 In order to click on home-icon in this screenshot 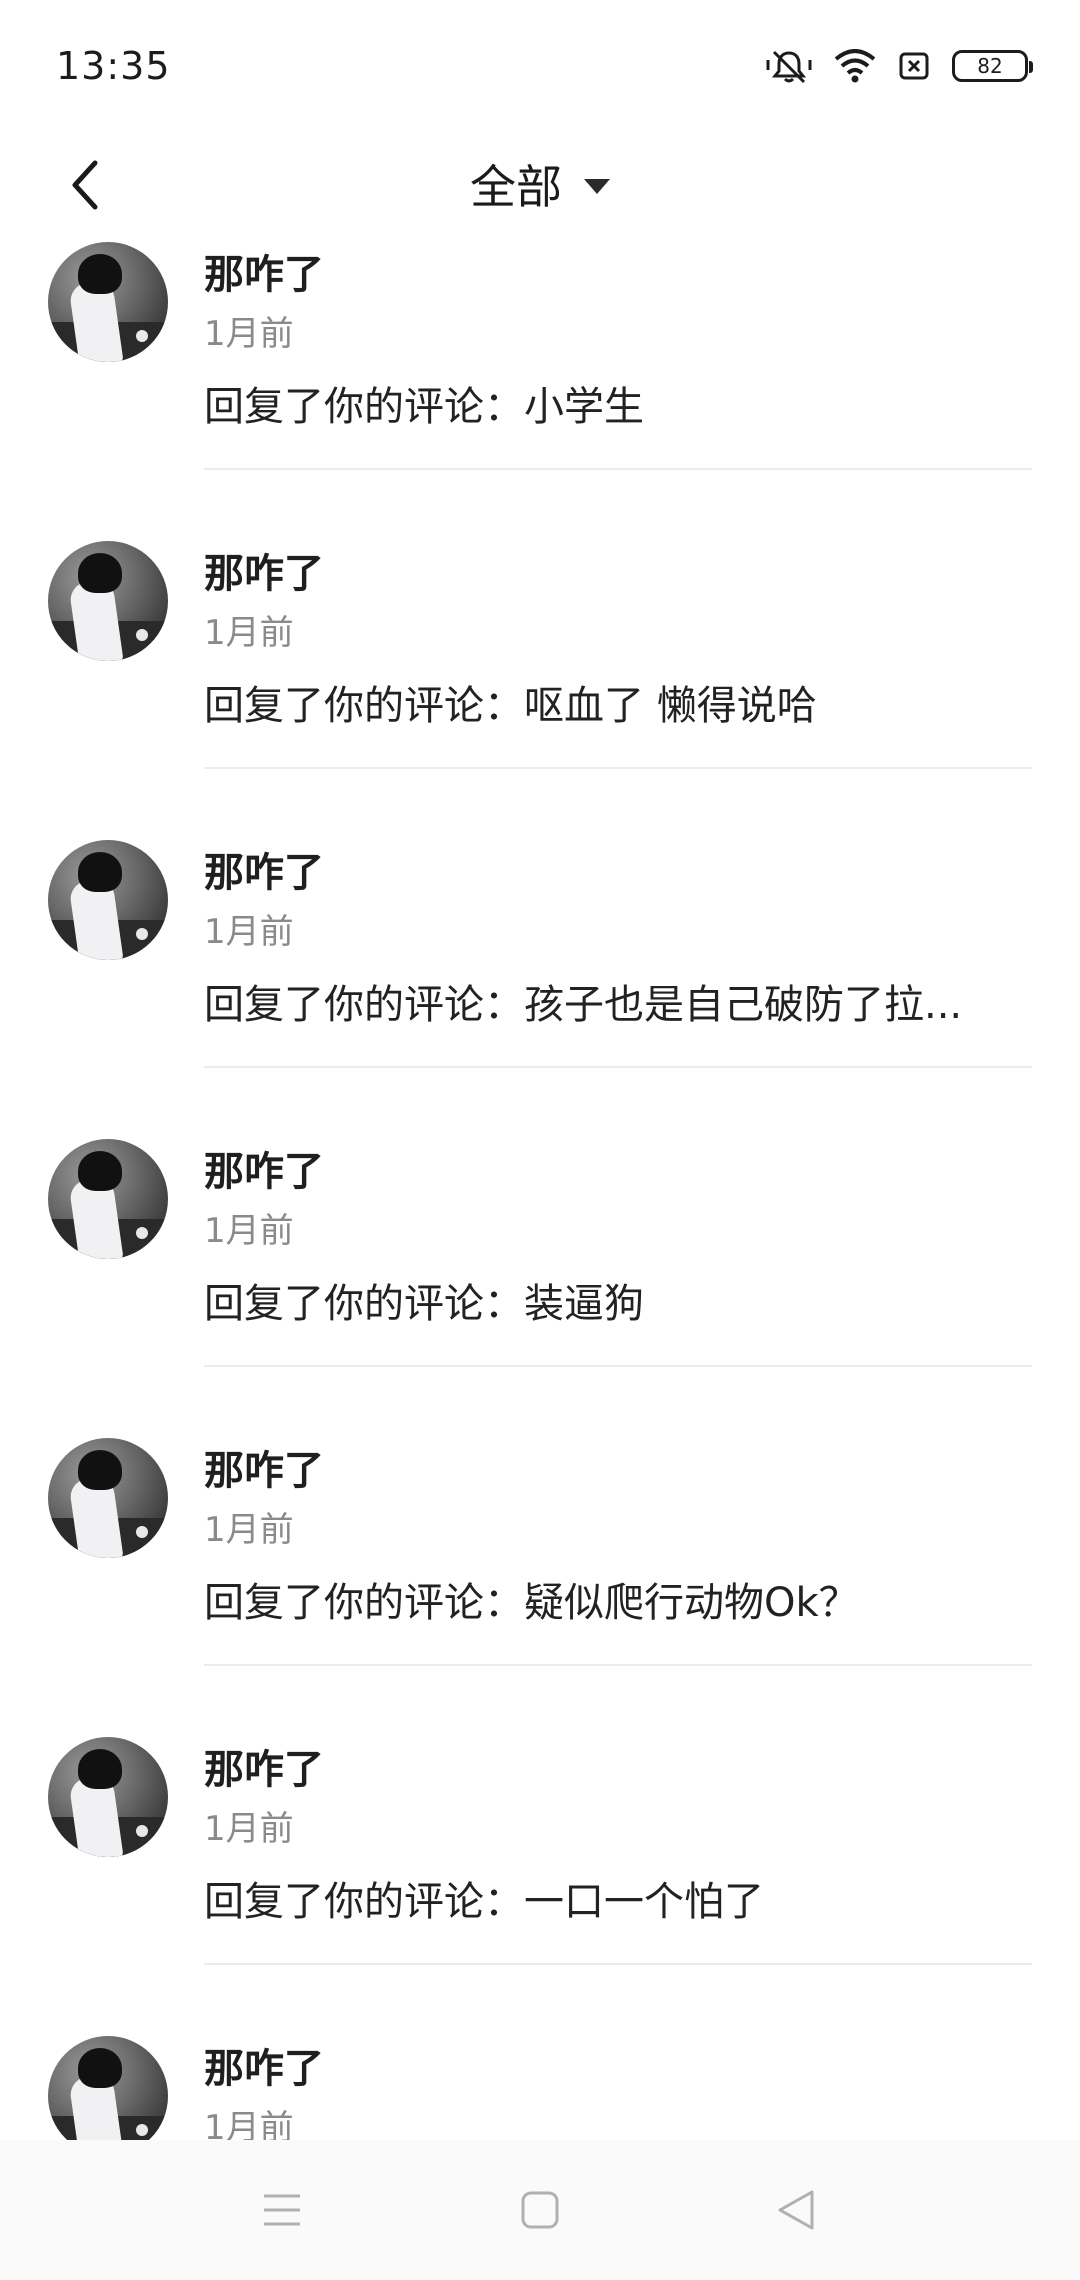, I will do `click(540, 2210)`.